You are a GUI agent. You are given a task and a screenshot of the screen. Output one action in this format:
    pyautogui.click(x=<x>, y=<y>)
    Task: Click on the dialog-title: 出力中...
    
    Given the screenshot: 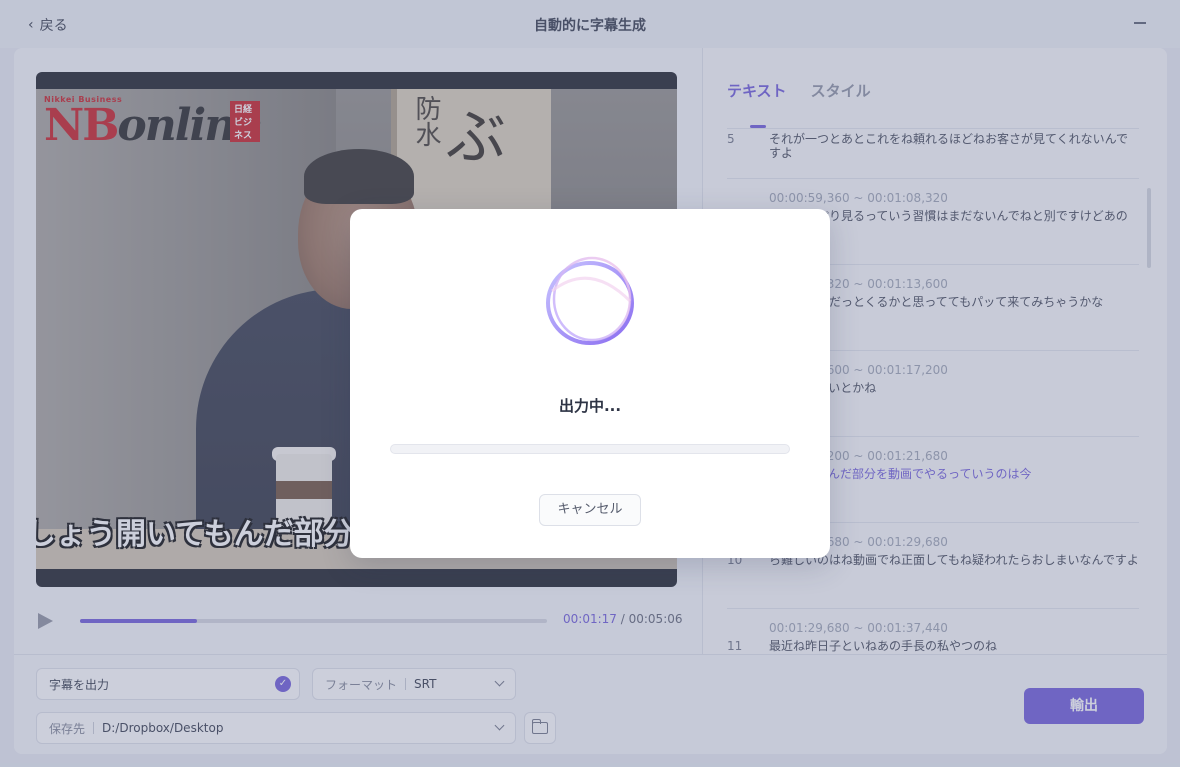 What is the action you would take?
    pyautogui.click(x=590, y=406)
    